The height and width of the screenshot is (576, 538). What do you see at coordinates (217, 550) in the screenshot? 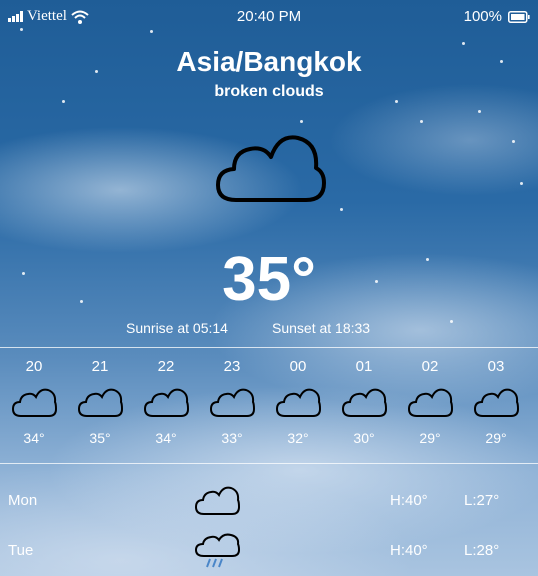
I see `rain-cloud-icon` at bounding box center [217, 550].